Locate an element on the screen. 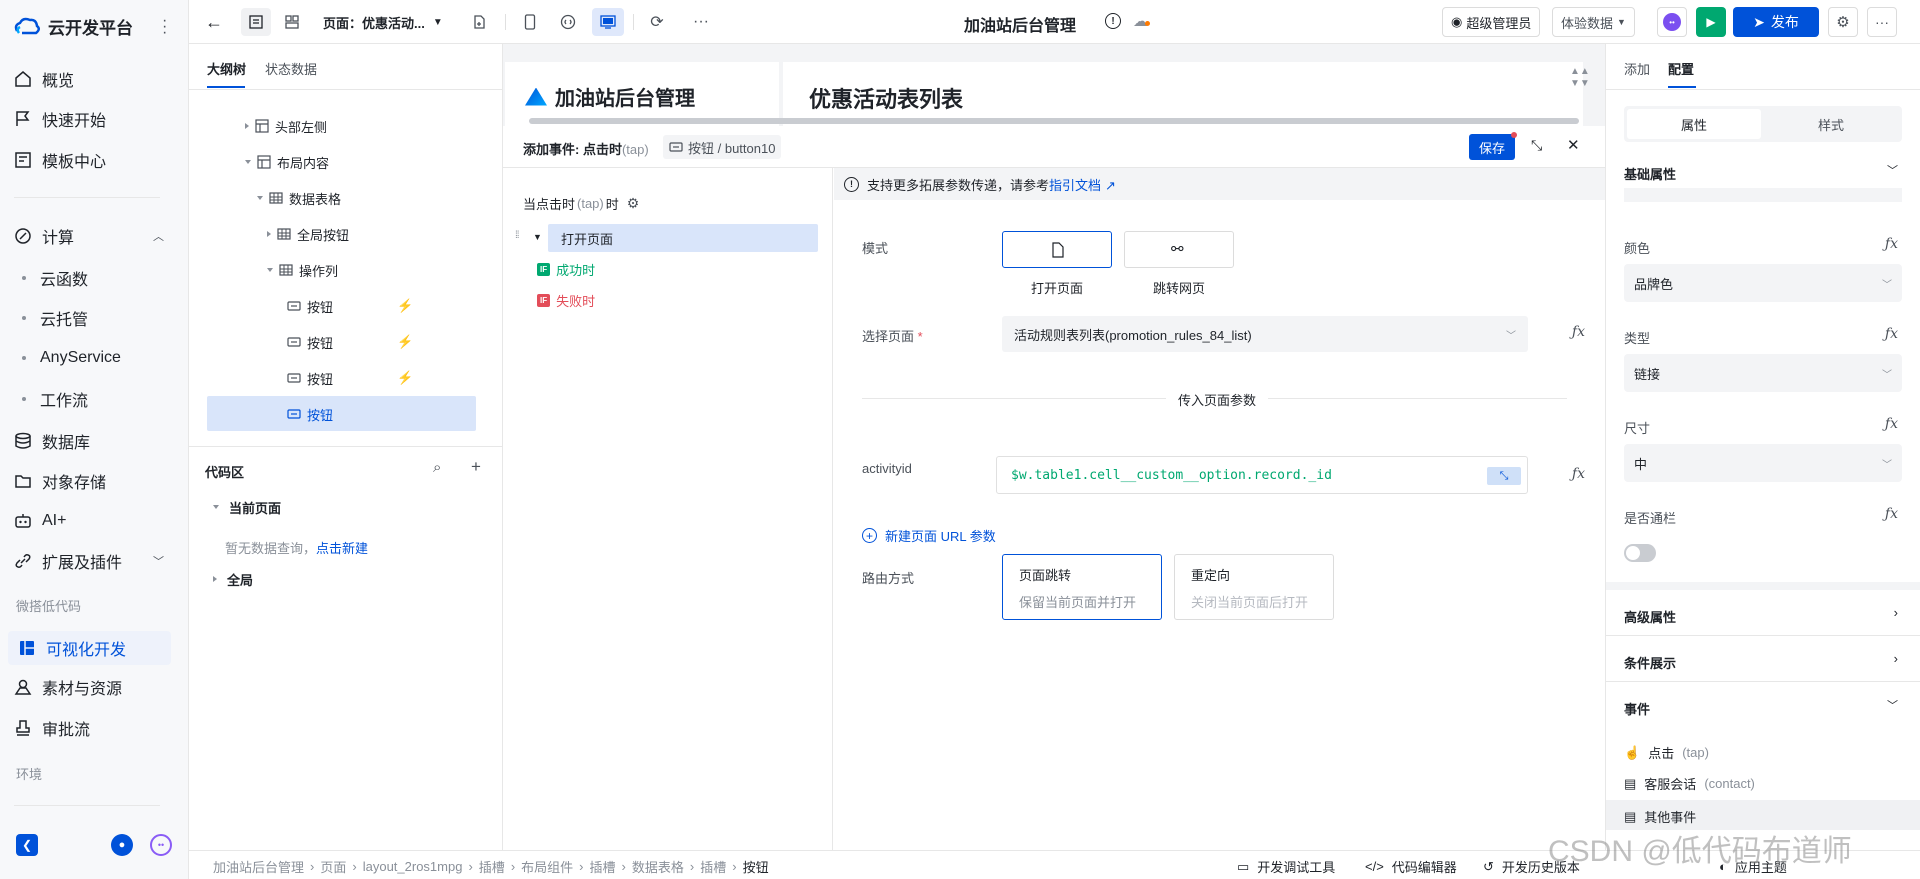  action-open-page: 打开页面 is located at coordinates (683, 238).